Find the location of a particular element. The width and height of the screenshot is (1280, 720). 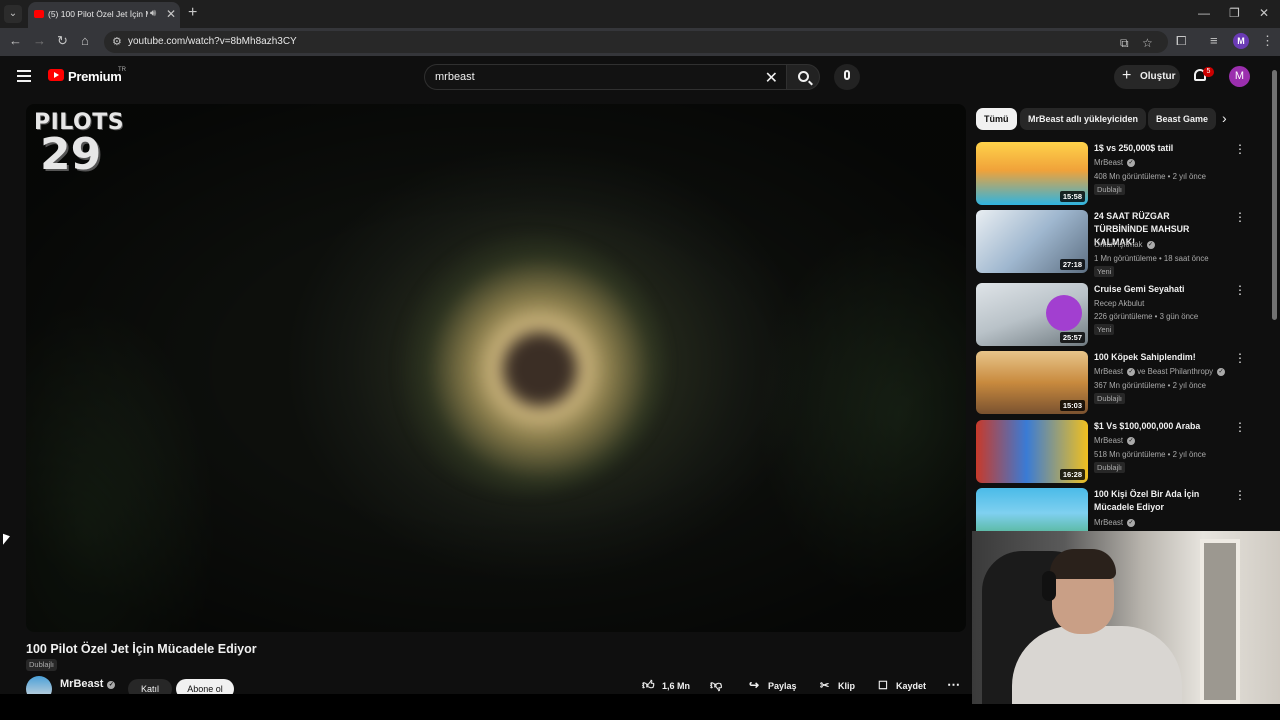

share-icon: ↪ is located at coordinates (754, 685).